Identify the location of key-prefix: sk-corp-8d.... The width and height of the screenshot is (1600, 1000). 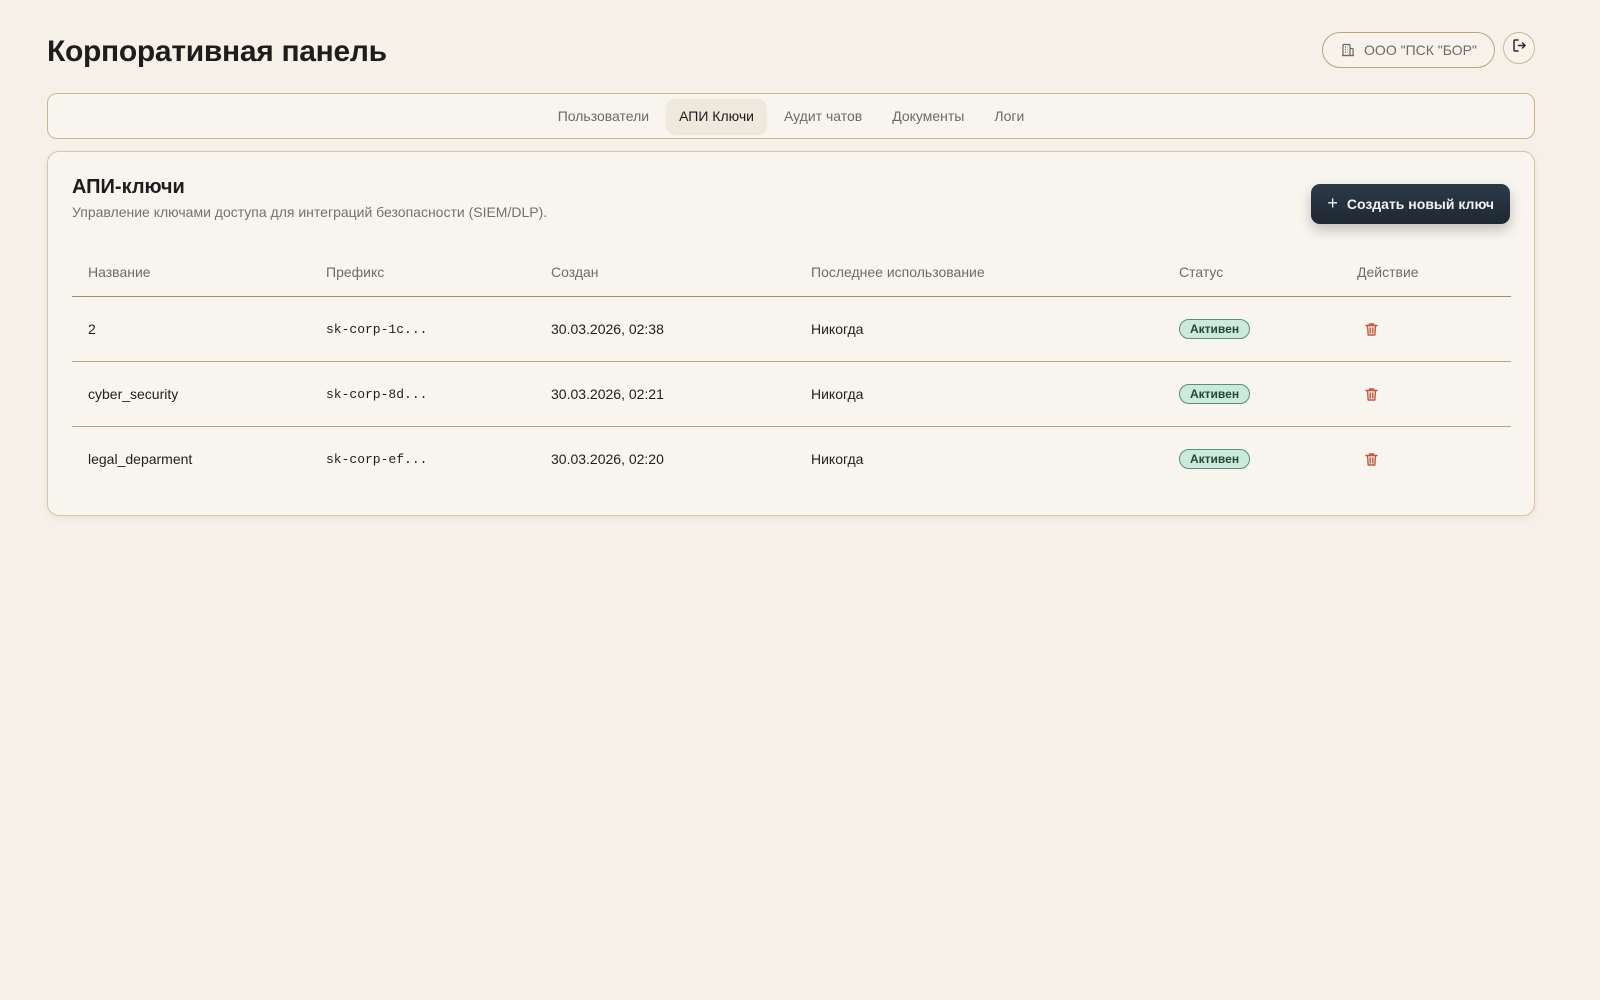
(422, 394).